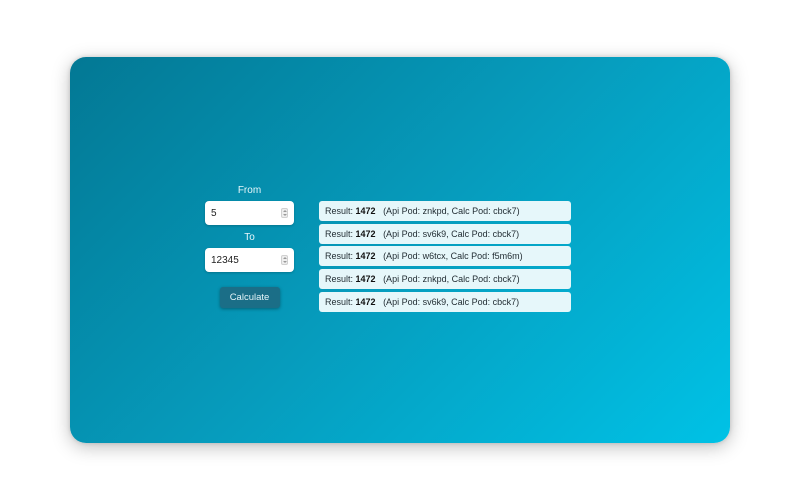 Image resolution: width=800 pixels, height=500 pixels. Describe the element at coordinates (249, 297) in the screenshot. I see `calculate-button: Calculate` at that location.